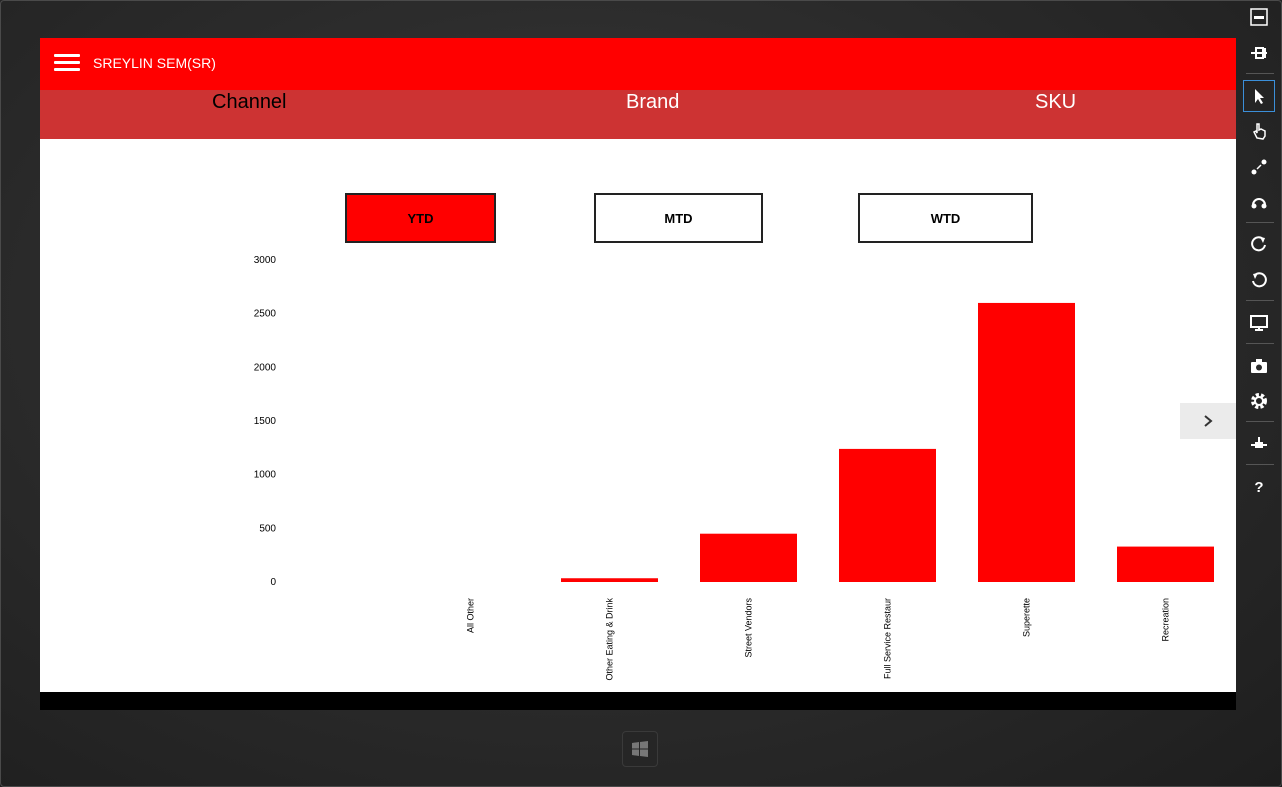 This screenshot has width=1282, height=787. I want to click on rotate-counterclockwise-icon, so click(1259, 280).